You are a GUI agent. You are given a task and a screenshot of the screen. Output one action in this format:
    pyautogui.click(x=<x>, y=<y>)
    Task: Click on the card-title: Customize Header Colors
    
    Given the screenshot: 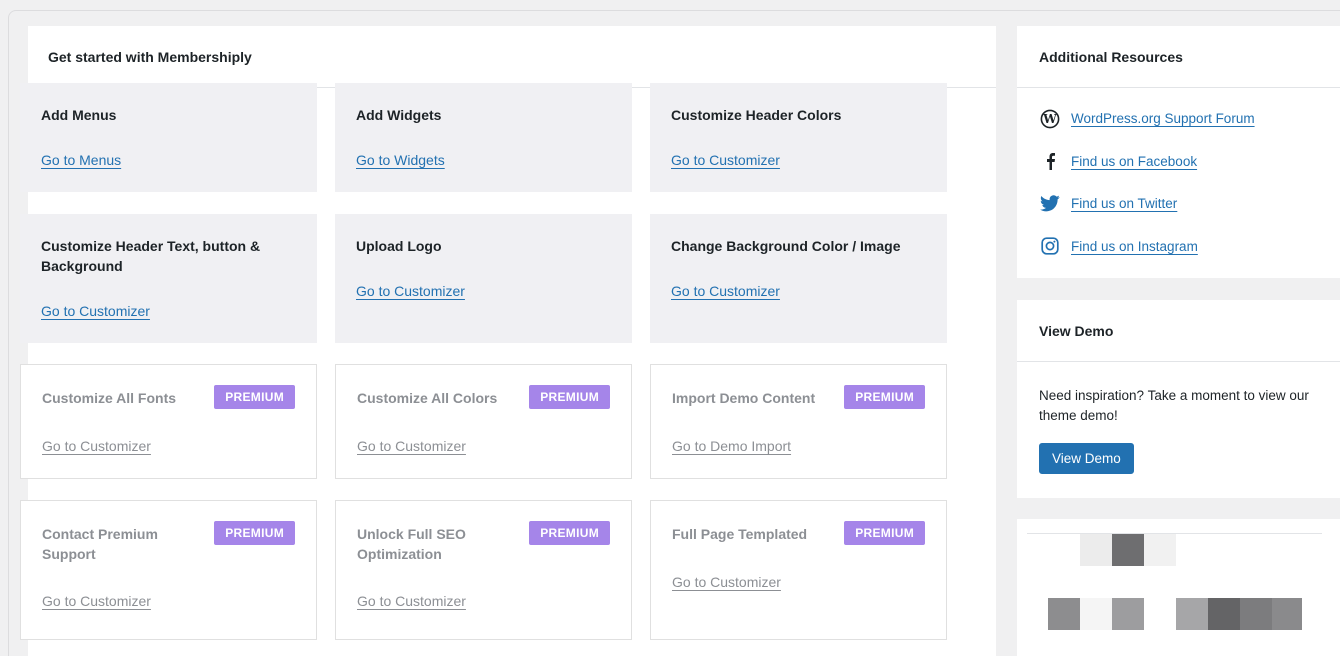 What is the action you would take?
    pyautogui.click(x=756, y=115)
    